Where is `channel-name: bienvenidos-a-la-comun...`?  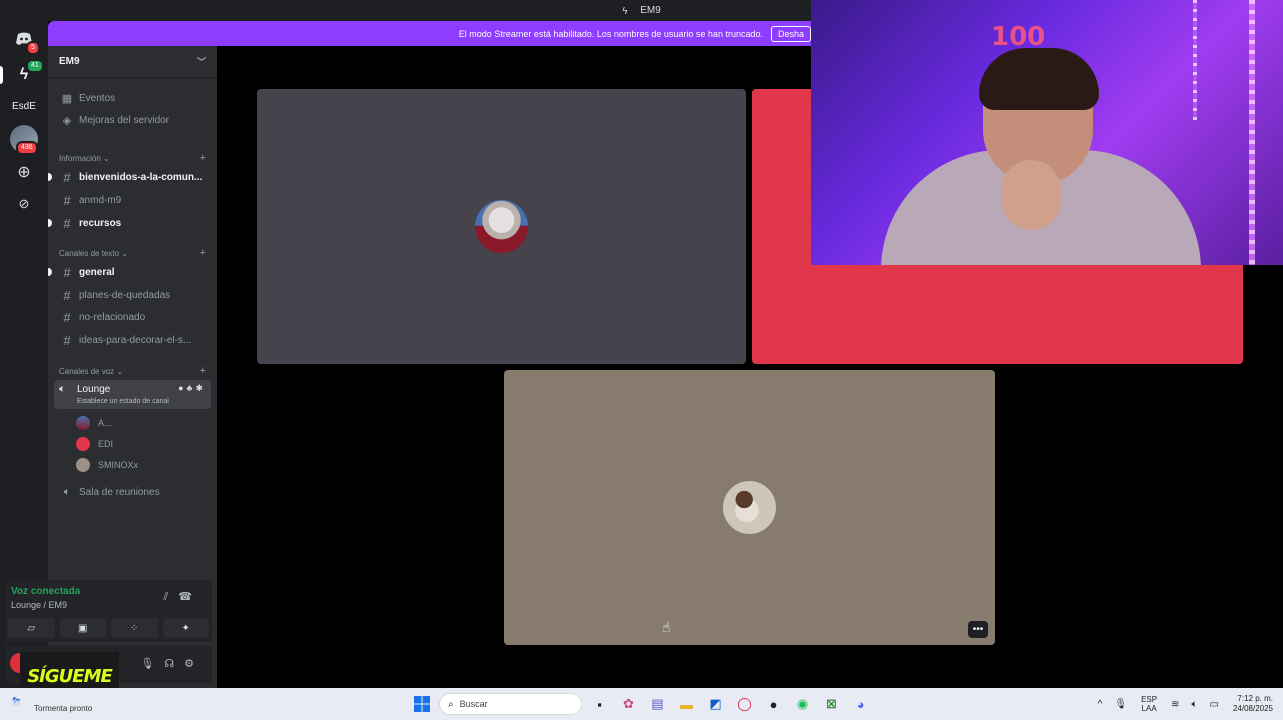 channel-name: bienvenidos-a-la-comun... is located at coordinates (141, 177).